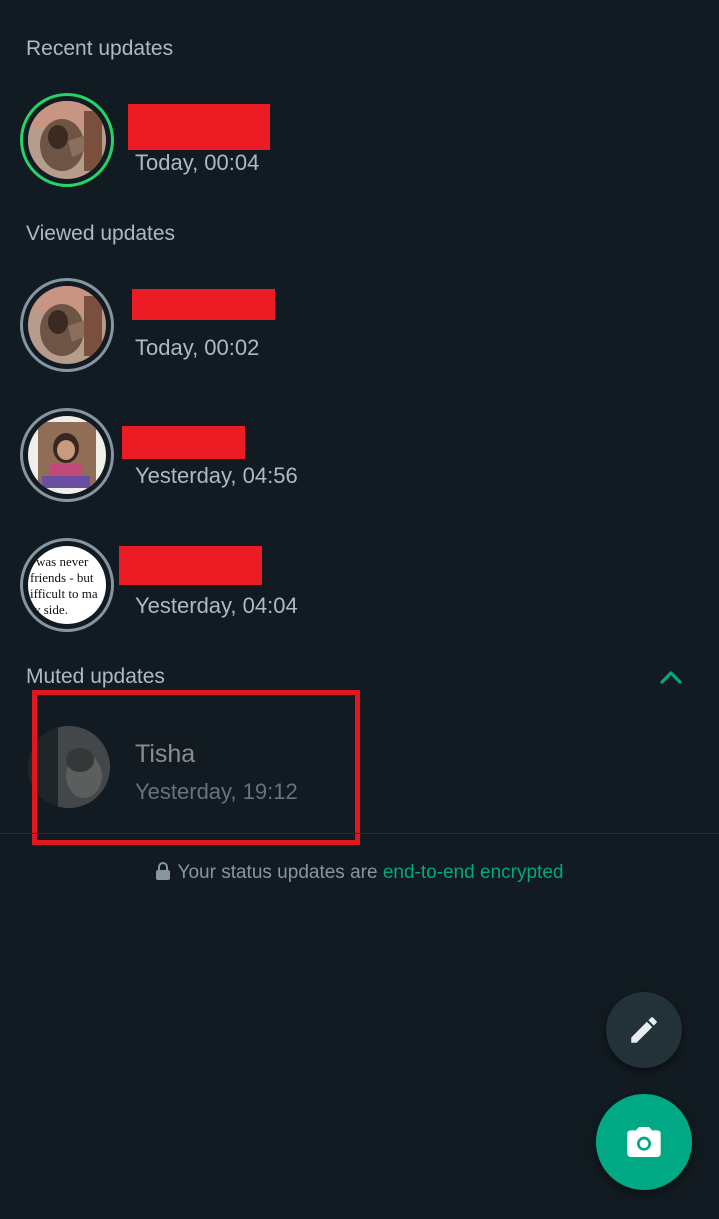  Describe the element at coordinates (216, 475) in the screenshot. I see `status-time: Yesterday, 04:56` at that location.